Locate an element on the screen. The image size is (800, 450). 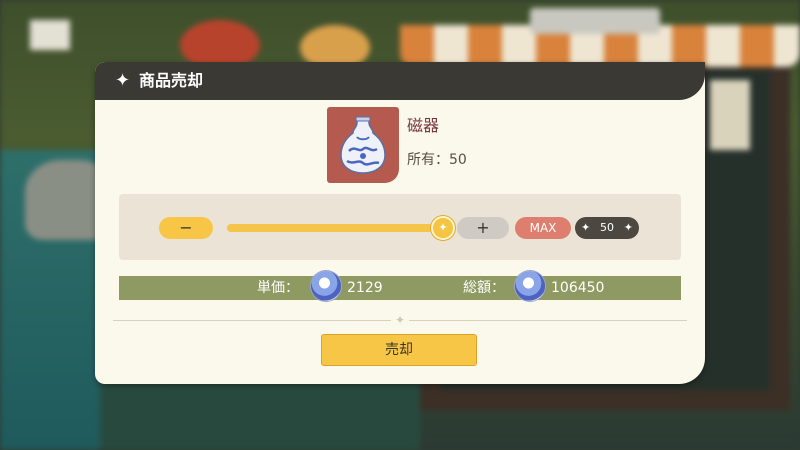
quantity-slider is located at coordinates (341, 228).